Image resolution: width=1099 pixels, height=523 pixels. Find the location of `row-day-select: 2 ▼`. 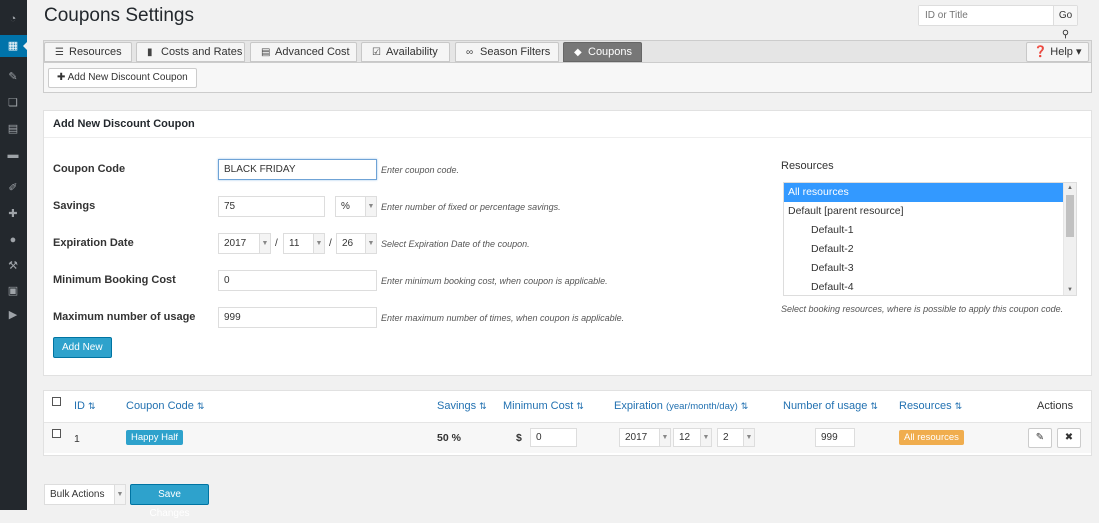

row-day-select: 2 ▼ is located at coordinates (736, 437).